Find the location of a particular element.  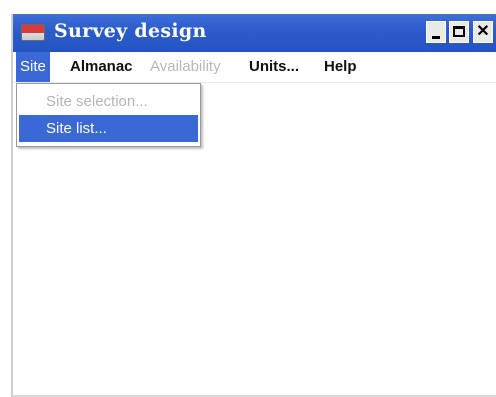

minimize-button is located at coordinates (436, 32).